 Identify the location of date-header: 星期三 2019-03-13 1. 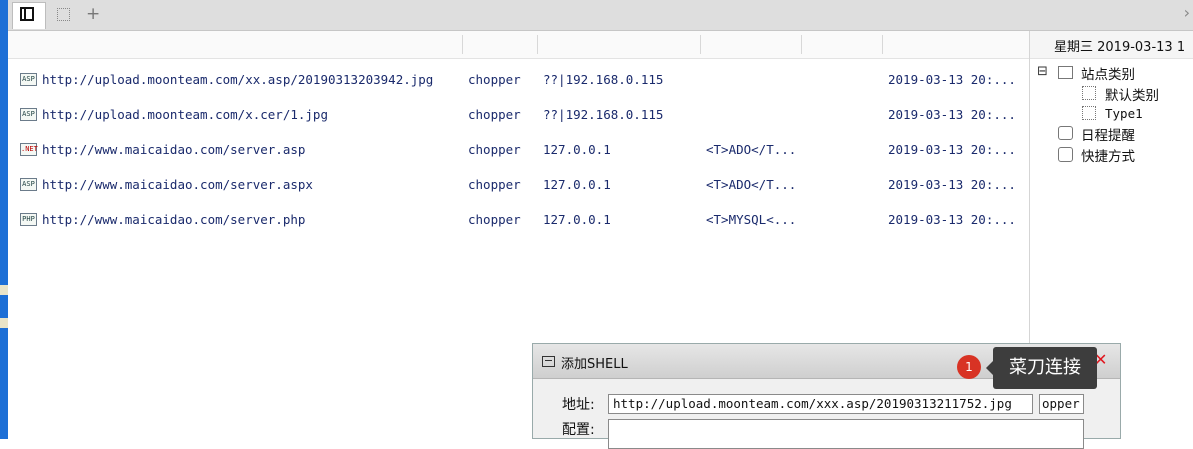
(1111, 45).